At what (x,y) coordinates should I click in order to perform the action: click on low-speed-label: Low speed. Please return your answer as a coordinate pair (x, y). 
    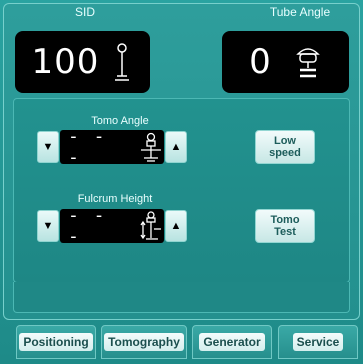
    Looking at the image, I should click on (285, 147).